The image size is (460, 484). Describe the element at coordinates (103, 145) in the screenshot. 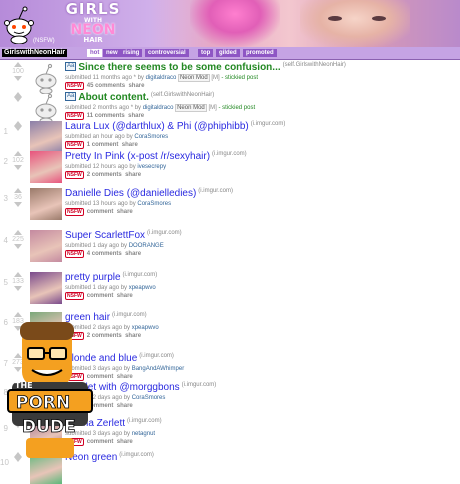

I see `comments-link: 1 comment` at that location.